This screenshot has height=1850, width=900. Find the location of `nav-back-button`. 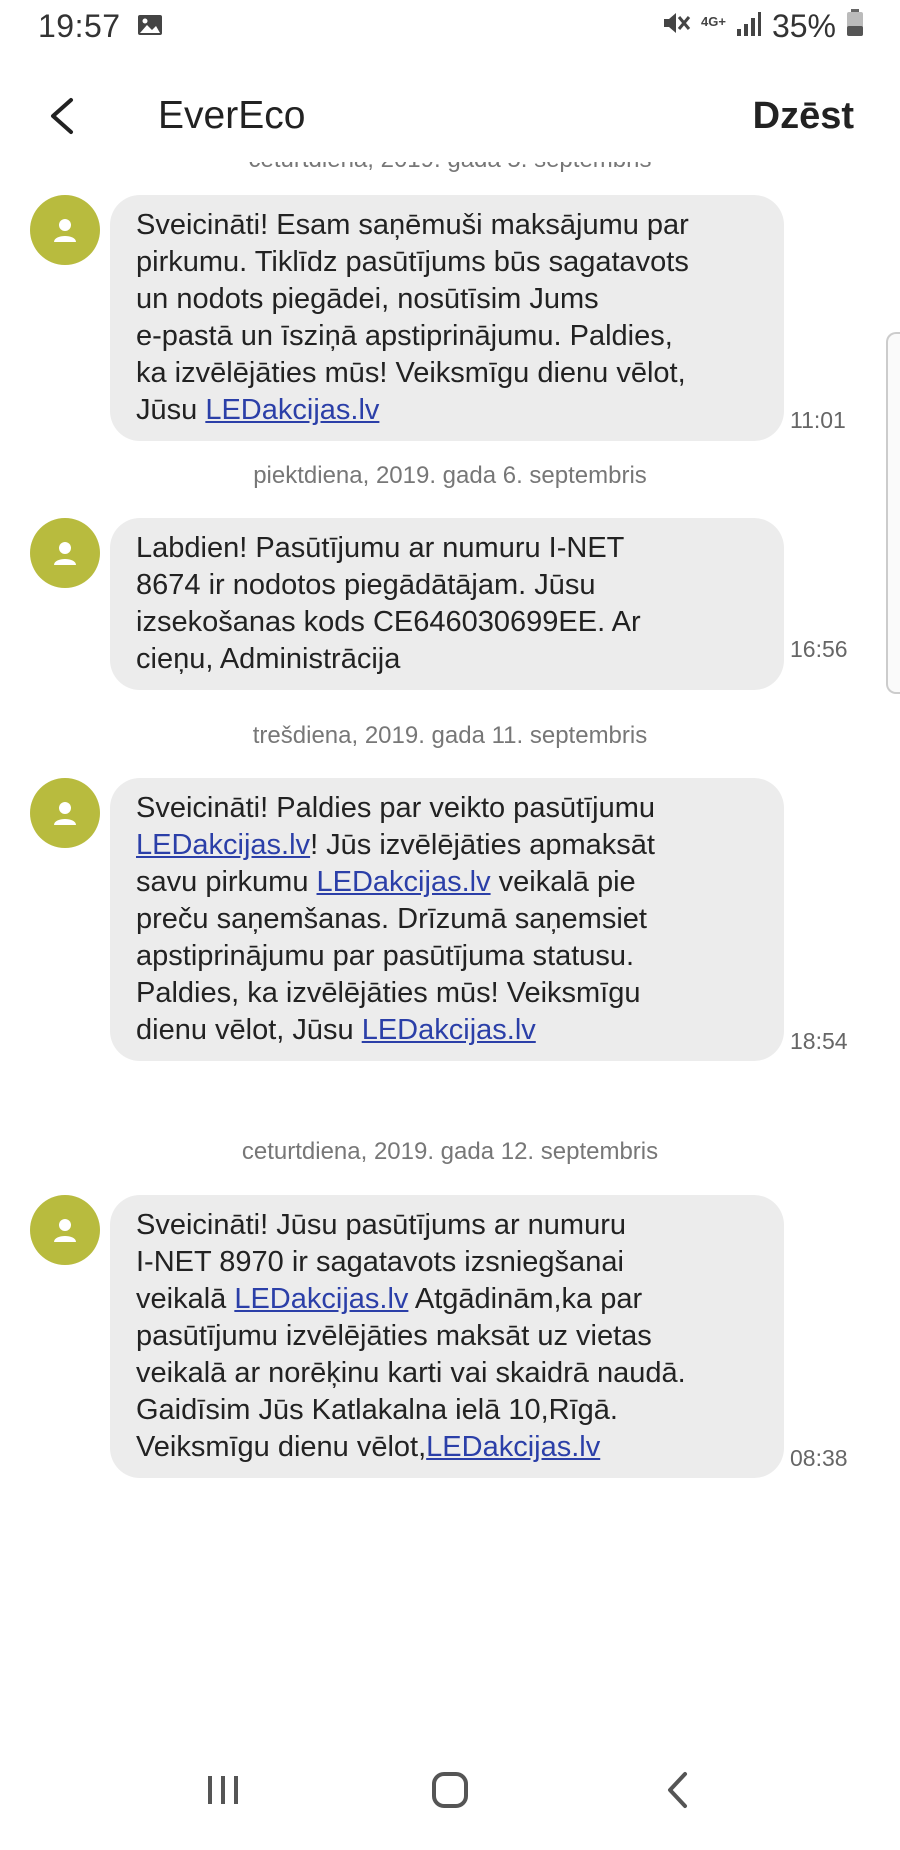

nav-back-button is located at coordinates (677, 1790).